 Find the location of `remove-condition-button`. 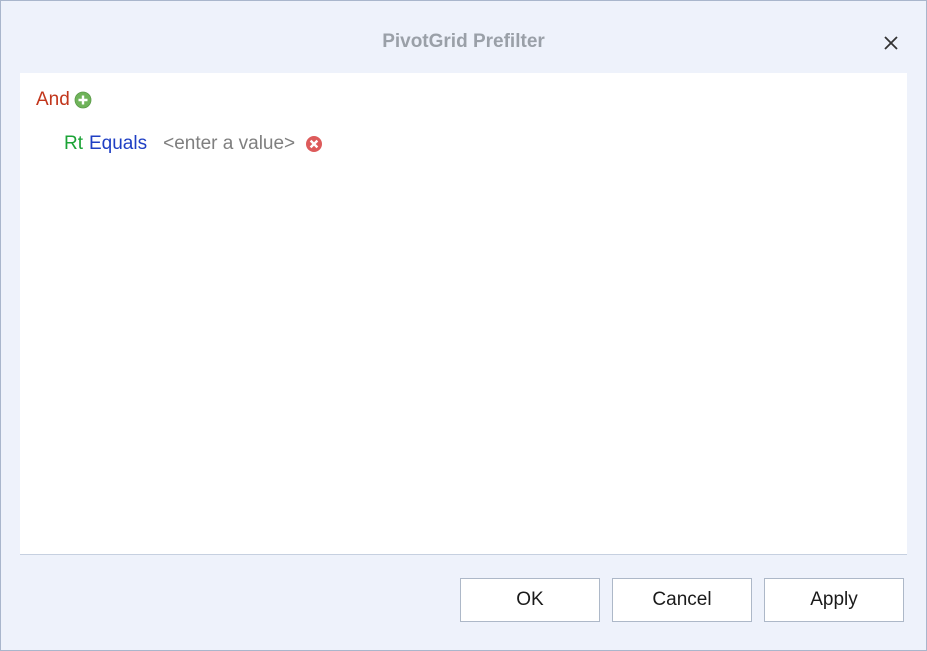

remove-condition-button is located at coordinates (314, 144).